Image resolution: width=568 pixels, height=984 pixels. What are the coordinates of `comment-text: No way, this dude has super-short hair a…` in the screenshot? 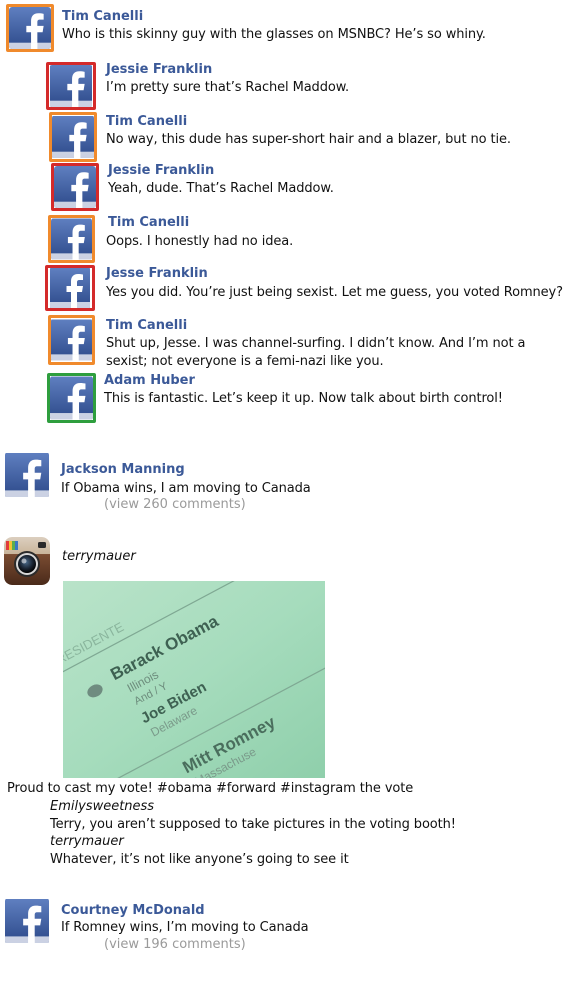 It's located at (308, 139).